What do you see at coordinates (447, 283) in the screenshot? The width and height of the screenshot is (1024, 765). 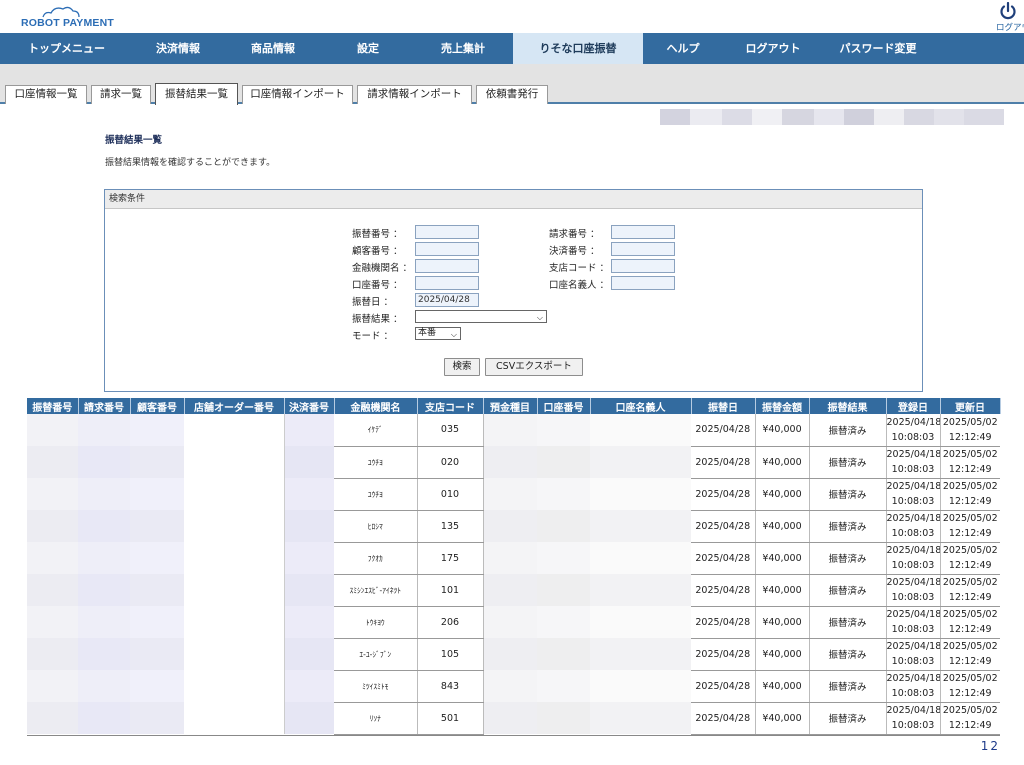 I see `account-no-input` at bounding box center [447, 283].